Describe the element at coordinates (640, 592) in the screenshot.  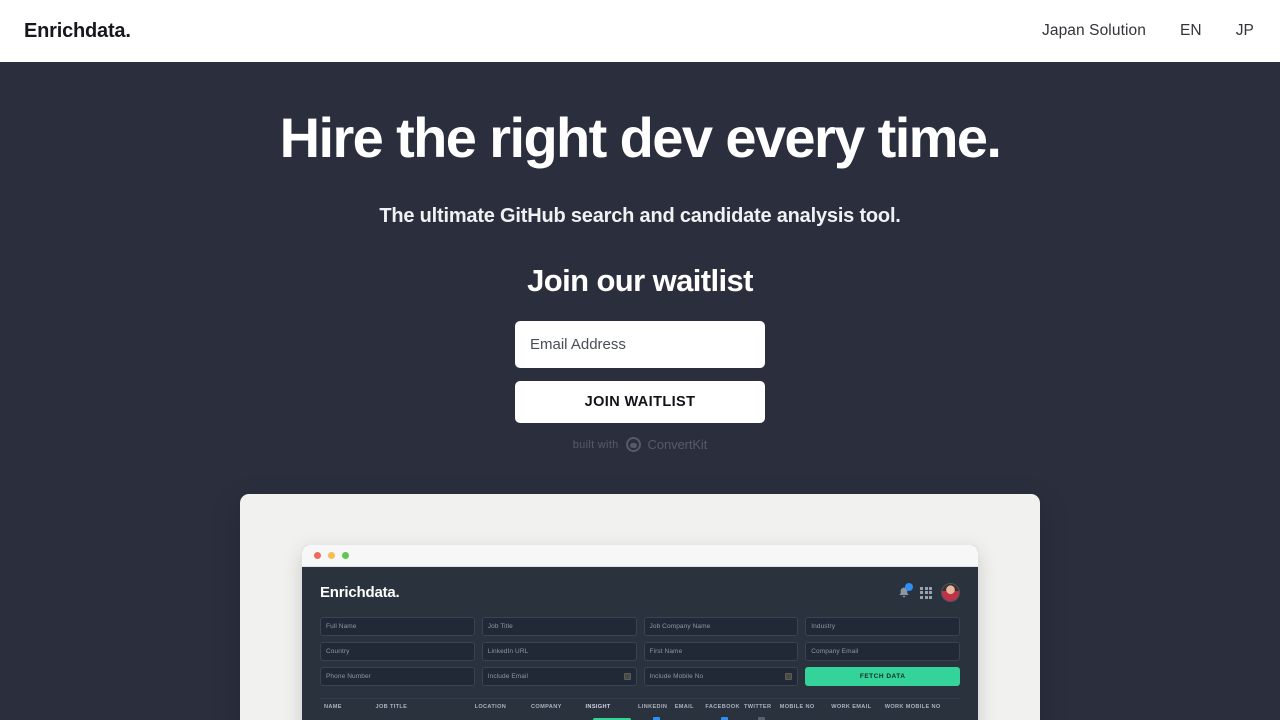
I see `app-header: Enrichdata.` at that location.